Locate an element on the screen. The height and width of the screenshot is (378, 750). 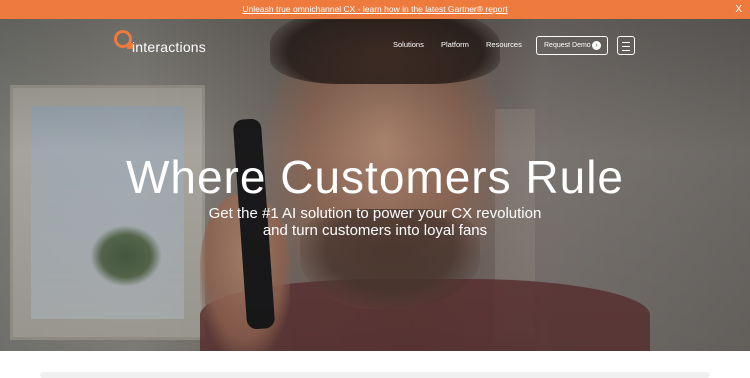
hamburger-menu-icon is located at coordinates (626, 42).